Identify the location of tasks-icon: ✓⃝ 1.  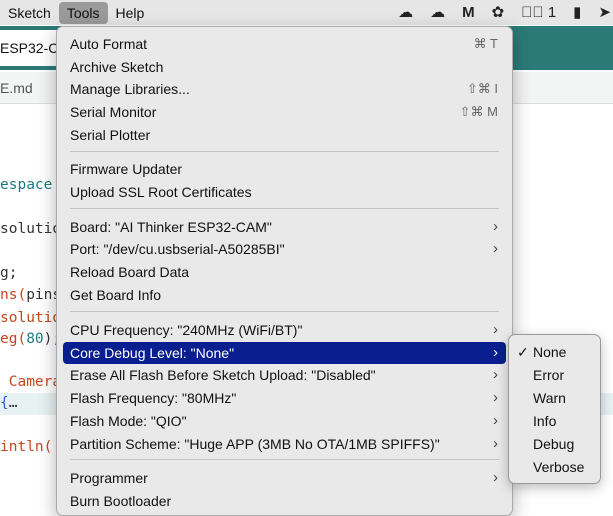
(538, 12).